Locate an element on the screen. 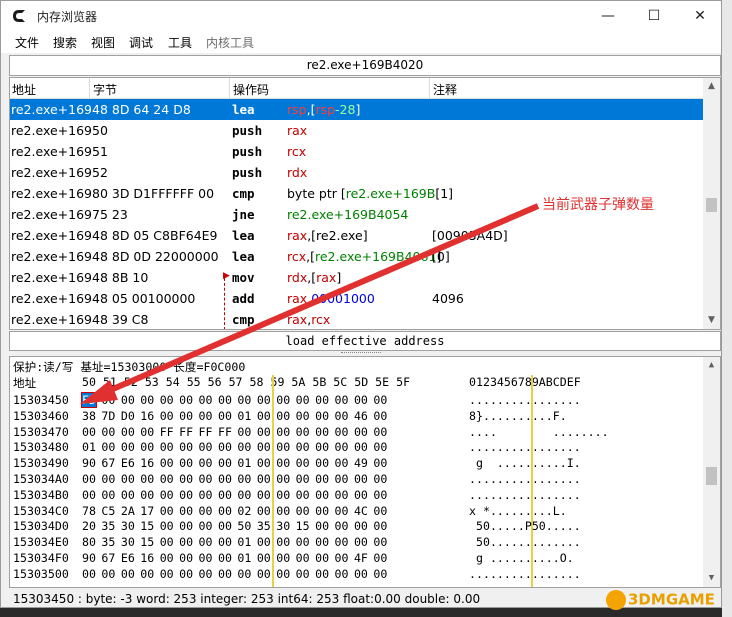 The width and height of the screenshot is (732, 617). disassembler-row: re2.exe+169 48 8B 10 mov rdx,[rax] is located at coordinates (357, 277).